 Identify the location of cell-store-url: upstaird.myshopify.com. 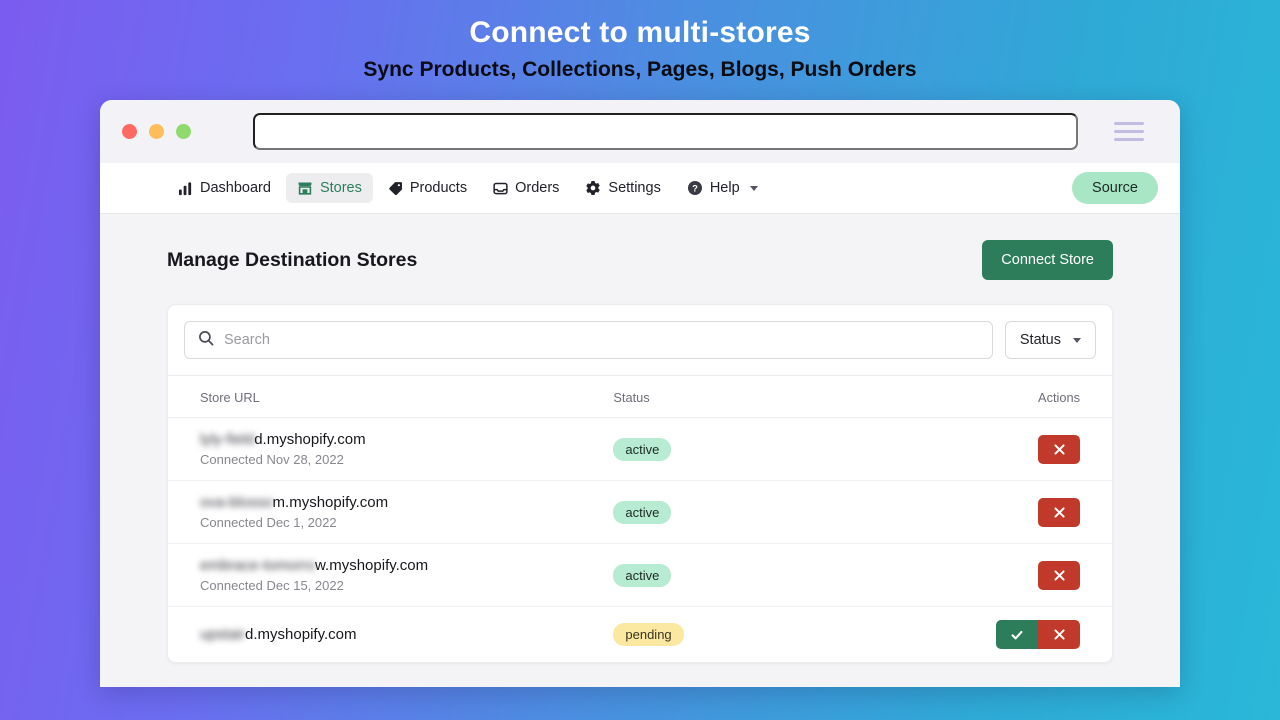
(390, 635).